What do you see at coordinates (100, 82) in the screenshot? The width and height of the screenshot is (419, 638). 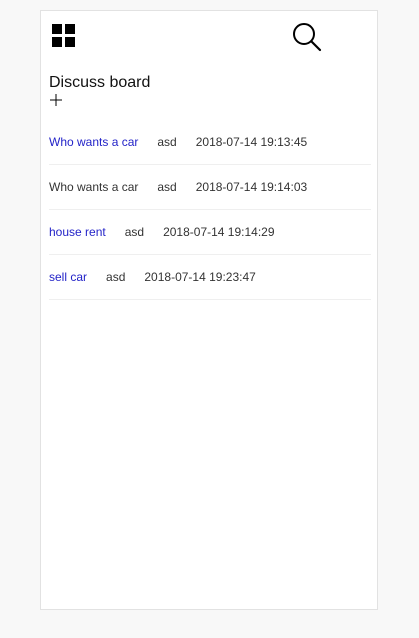 I see `page-title: Discuss board` at bounding box center [100, 82].